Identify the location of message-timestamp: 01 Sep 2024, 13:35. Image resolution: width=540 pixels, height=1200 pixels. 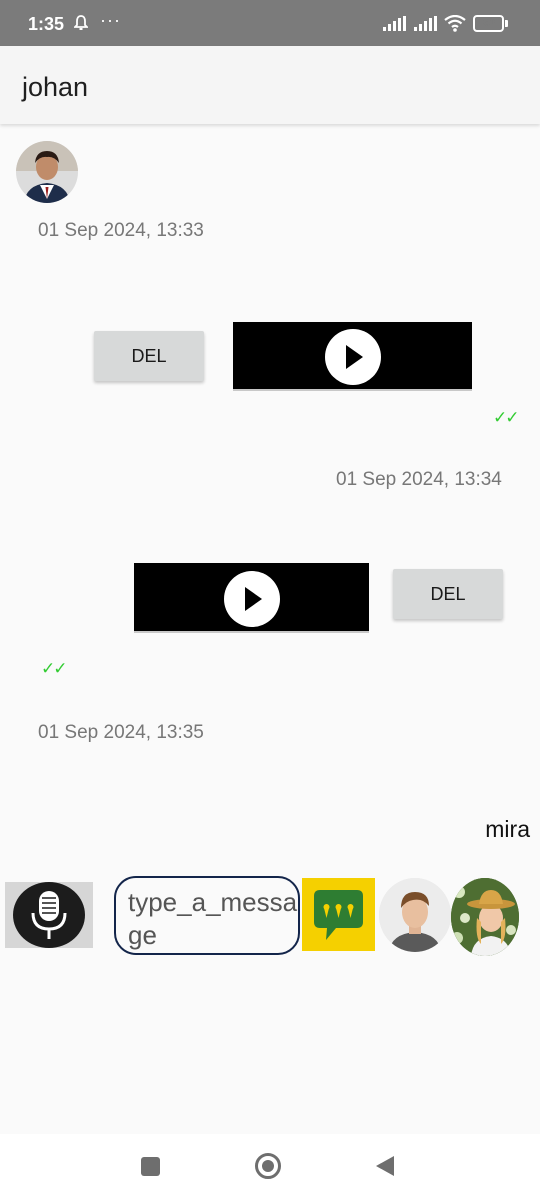
(121, 732).